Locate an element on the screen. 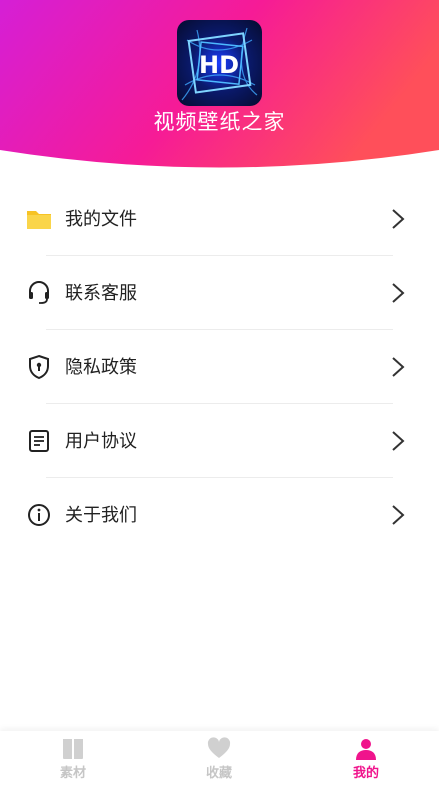 The image size is (439, 785). menu-item-label: 用户协议 is located at coordinates (101, 441).